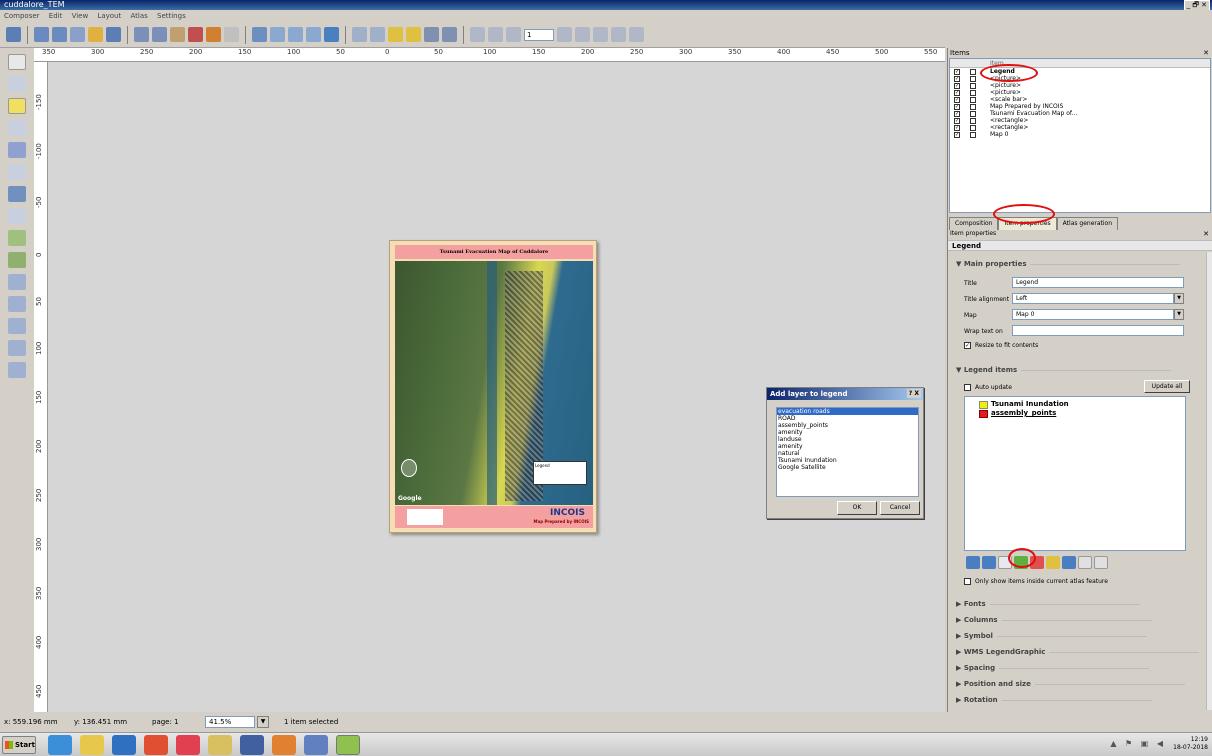 This screenshot has width=1212, height=756. Describe the element at coordinates (395, 34) in the screenshot. I see `lock-icon` at that location.